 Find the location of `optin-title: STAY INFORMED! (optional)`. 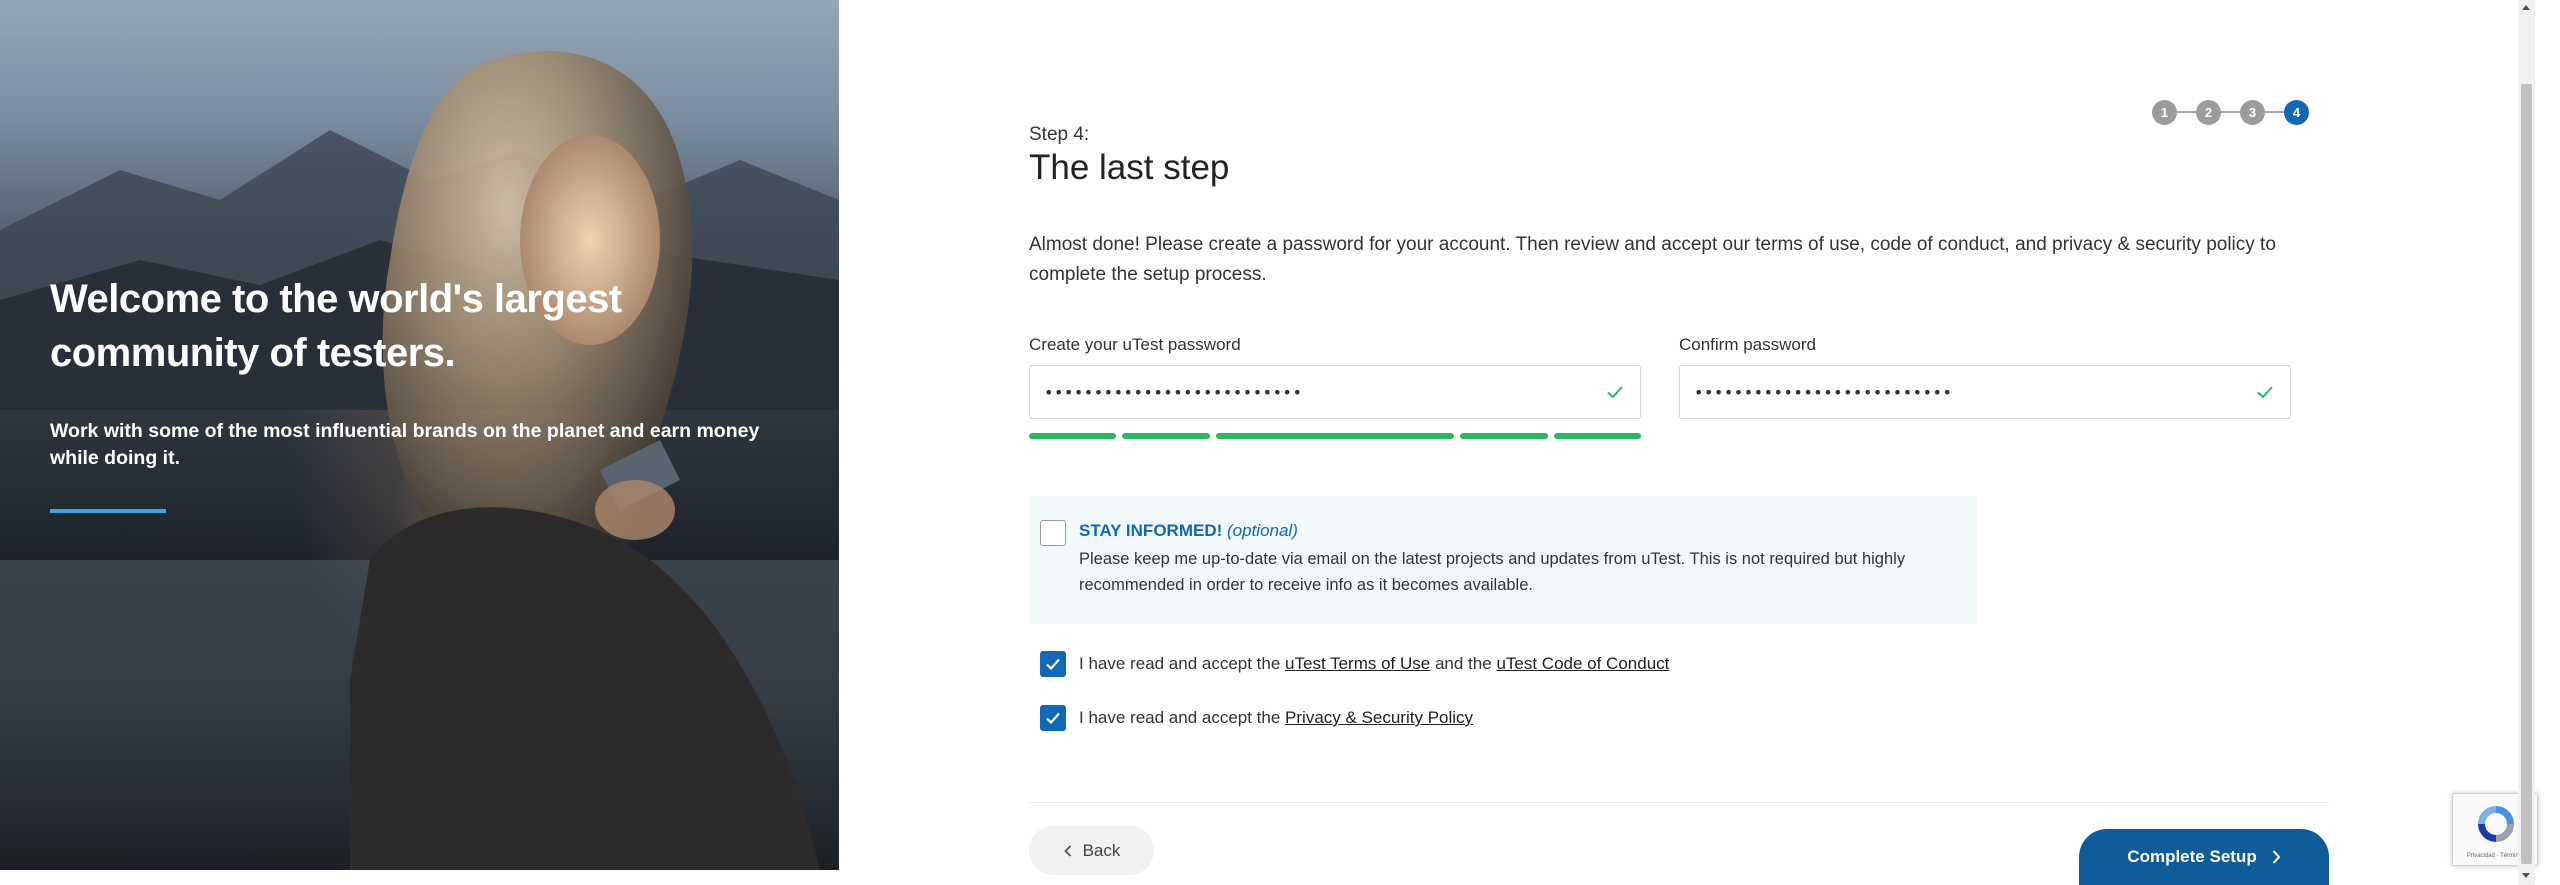

optin-title: STAY INFORMED! (optional) is located at coordinates (1188, 531).